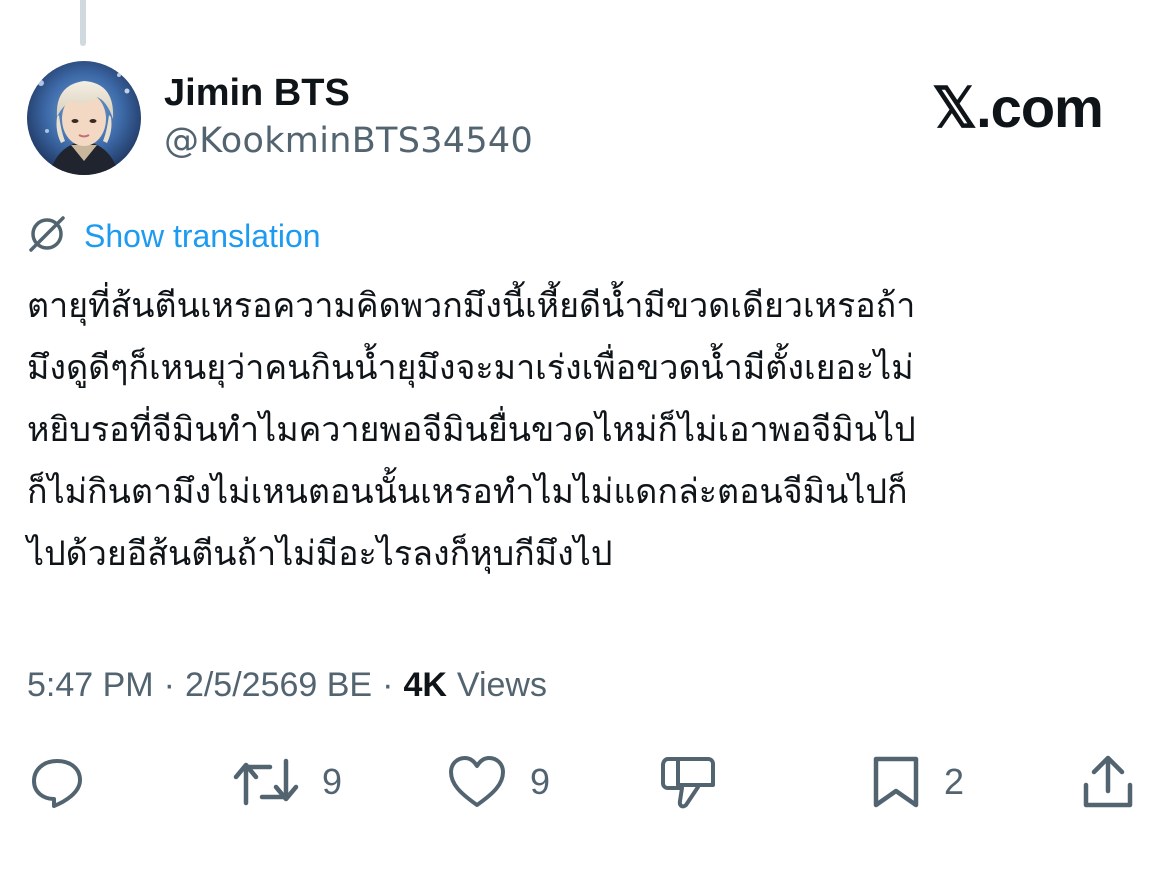  What do you see at coordinates (540, 781) in the screenshot?
I see `like-count: 9` at bounding box center [540, 781].